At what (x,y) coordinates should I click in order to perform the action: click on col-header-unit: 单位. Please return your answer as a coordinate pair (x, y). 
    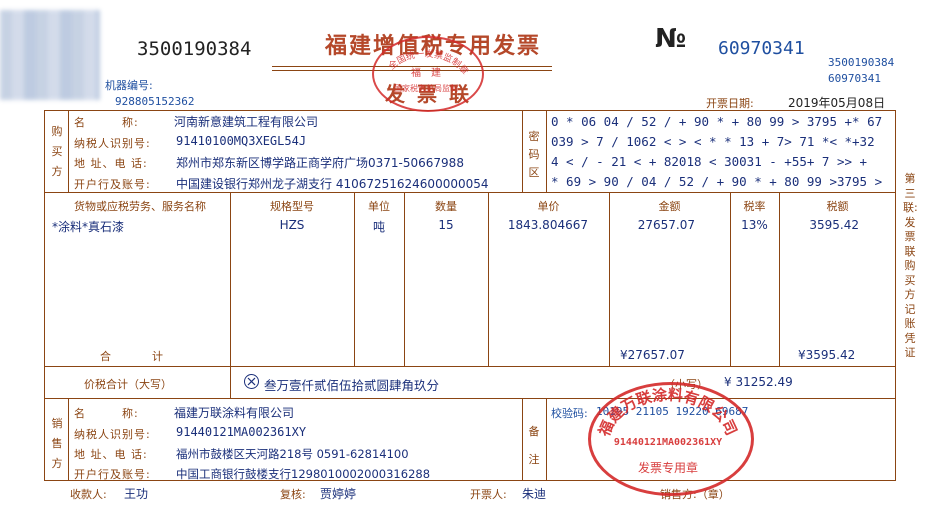
    Looking at the image, I should click on (379, 206).